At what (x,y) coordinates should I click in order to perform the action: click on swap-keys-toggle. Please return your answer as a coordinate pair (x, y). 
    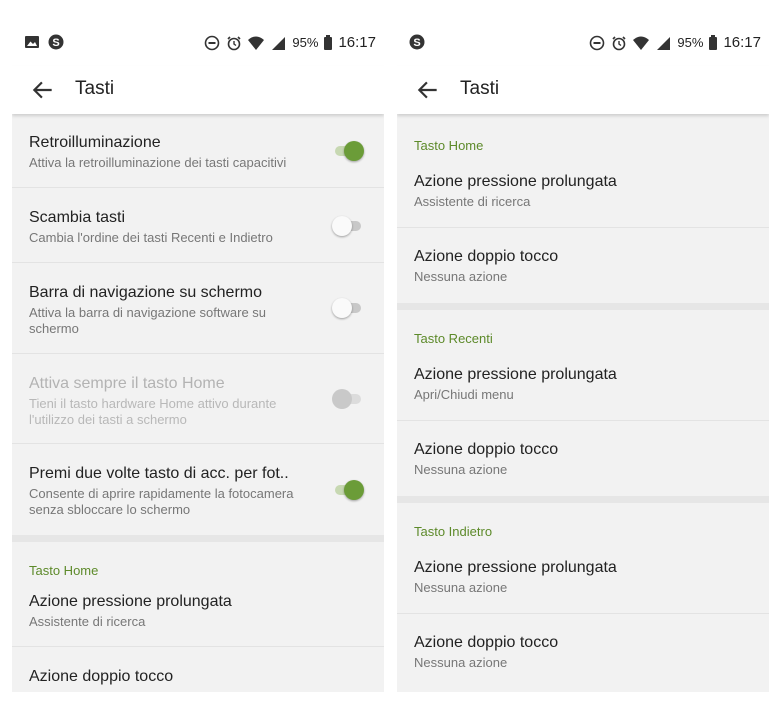
    Looking at the image, I should click on (348, 226).